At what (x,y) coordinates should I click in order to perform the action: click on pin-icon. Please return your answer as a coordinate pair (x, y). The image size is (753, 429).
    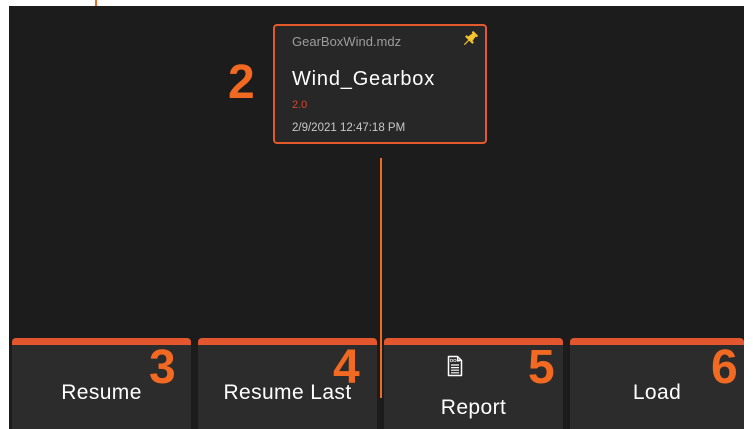
    Looking at the image, I should click on (470, 39).